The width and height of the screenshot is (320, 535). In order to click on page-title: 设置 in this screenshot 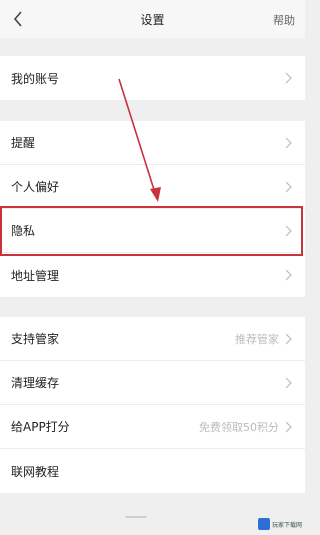, I will do `click(152, 19)`.